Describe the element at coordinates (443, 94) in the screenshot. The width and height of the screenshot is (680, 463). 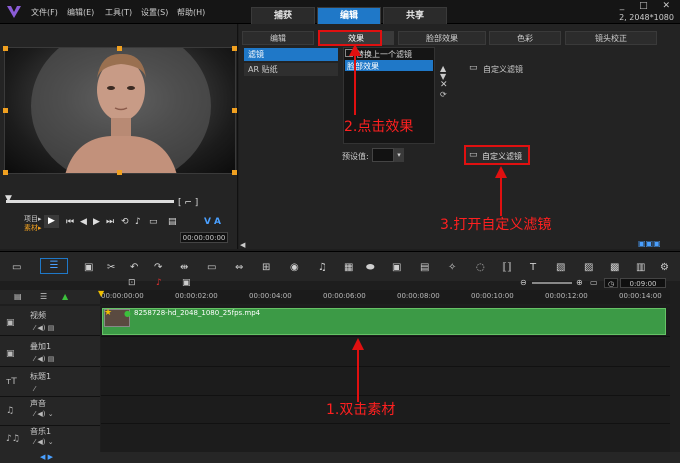
I see `reset-icon: ⟳` at that location.